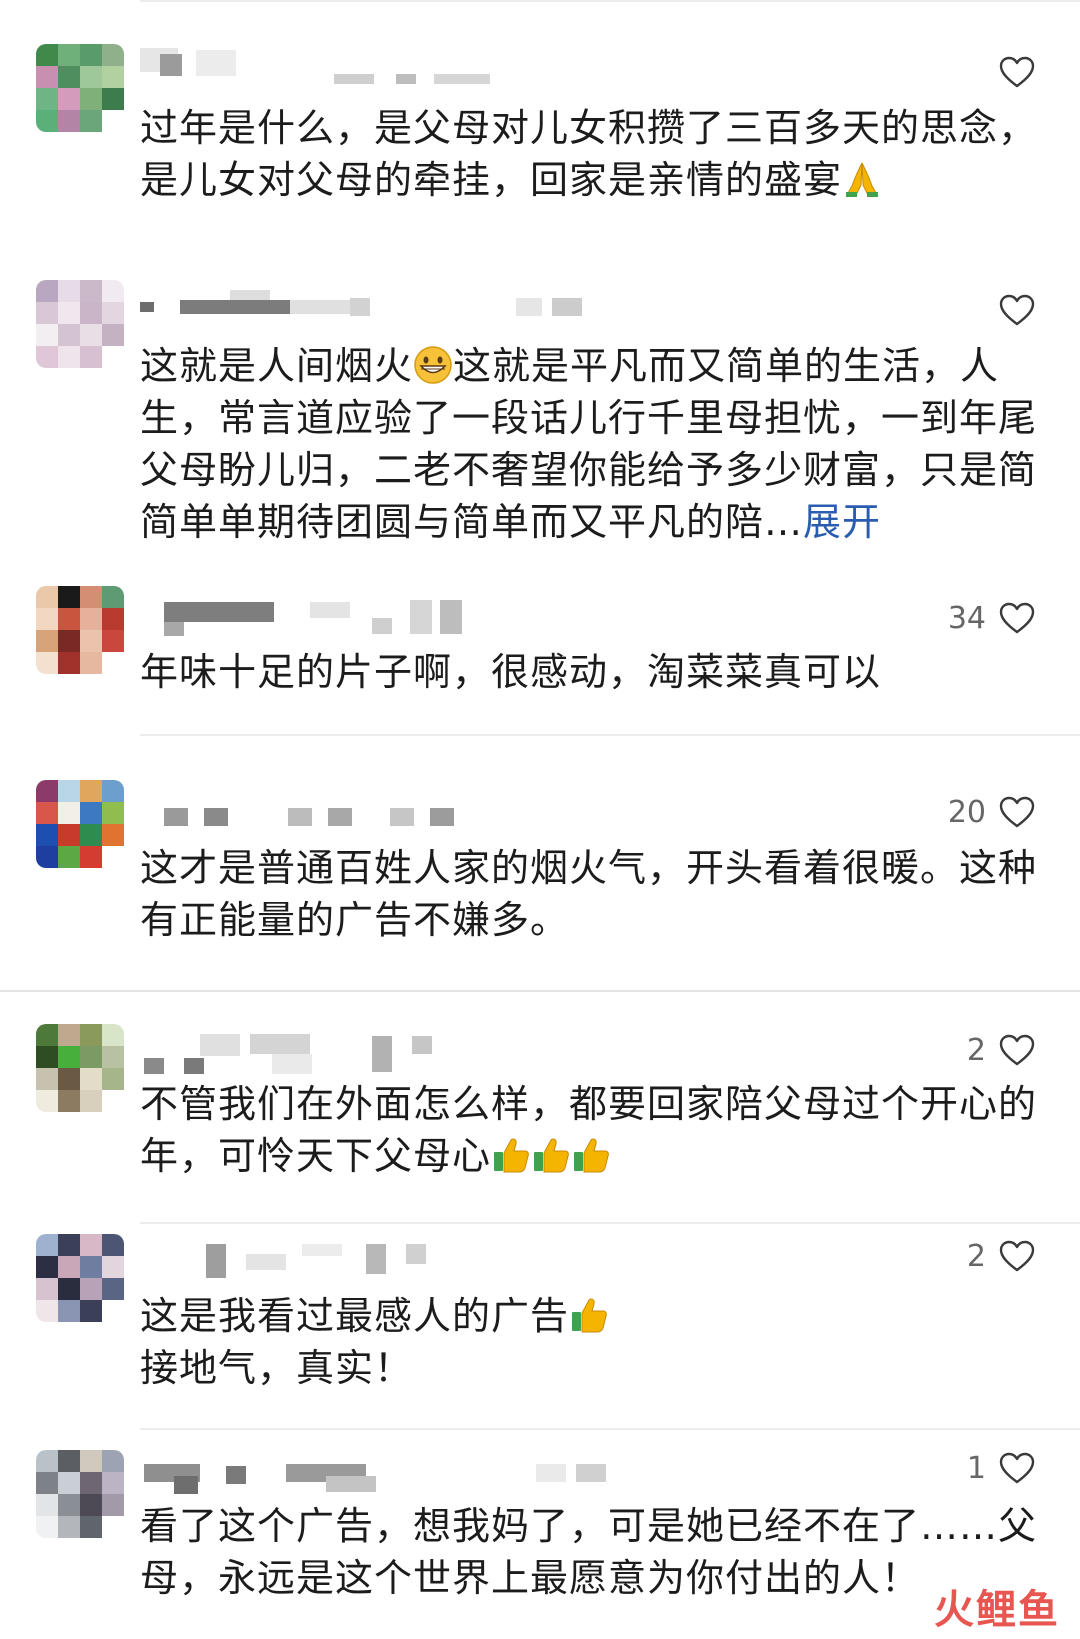  I want to click on like-button: 1, so click(1001, 1468).